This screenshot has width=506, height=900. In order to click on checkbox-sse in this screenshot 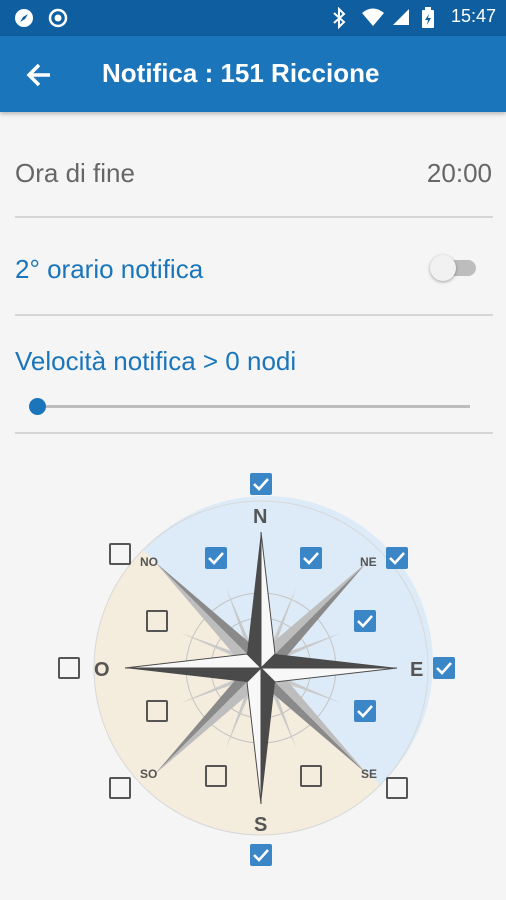, I will do `click(311, 776)`.